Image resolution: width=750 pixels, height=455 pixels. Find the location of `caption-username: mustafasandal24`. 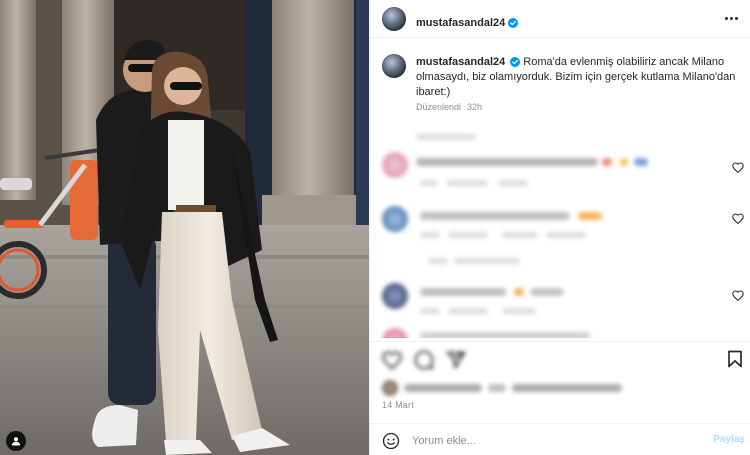

caption-username: mustafasandal24 is located at coordinates (460, 62).